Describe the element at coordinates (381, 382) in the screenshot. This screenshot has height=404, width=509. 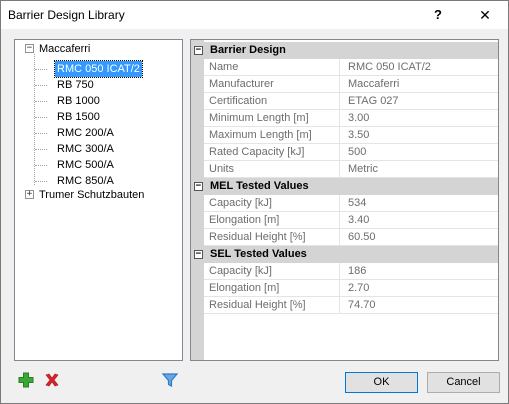
I see `ok-button: OK` at that location.